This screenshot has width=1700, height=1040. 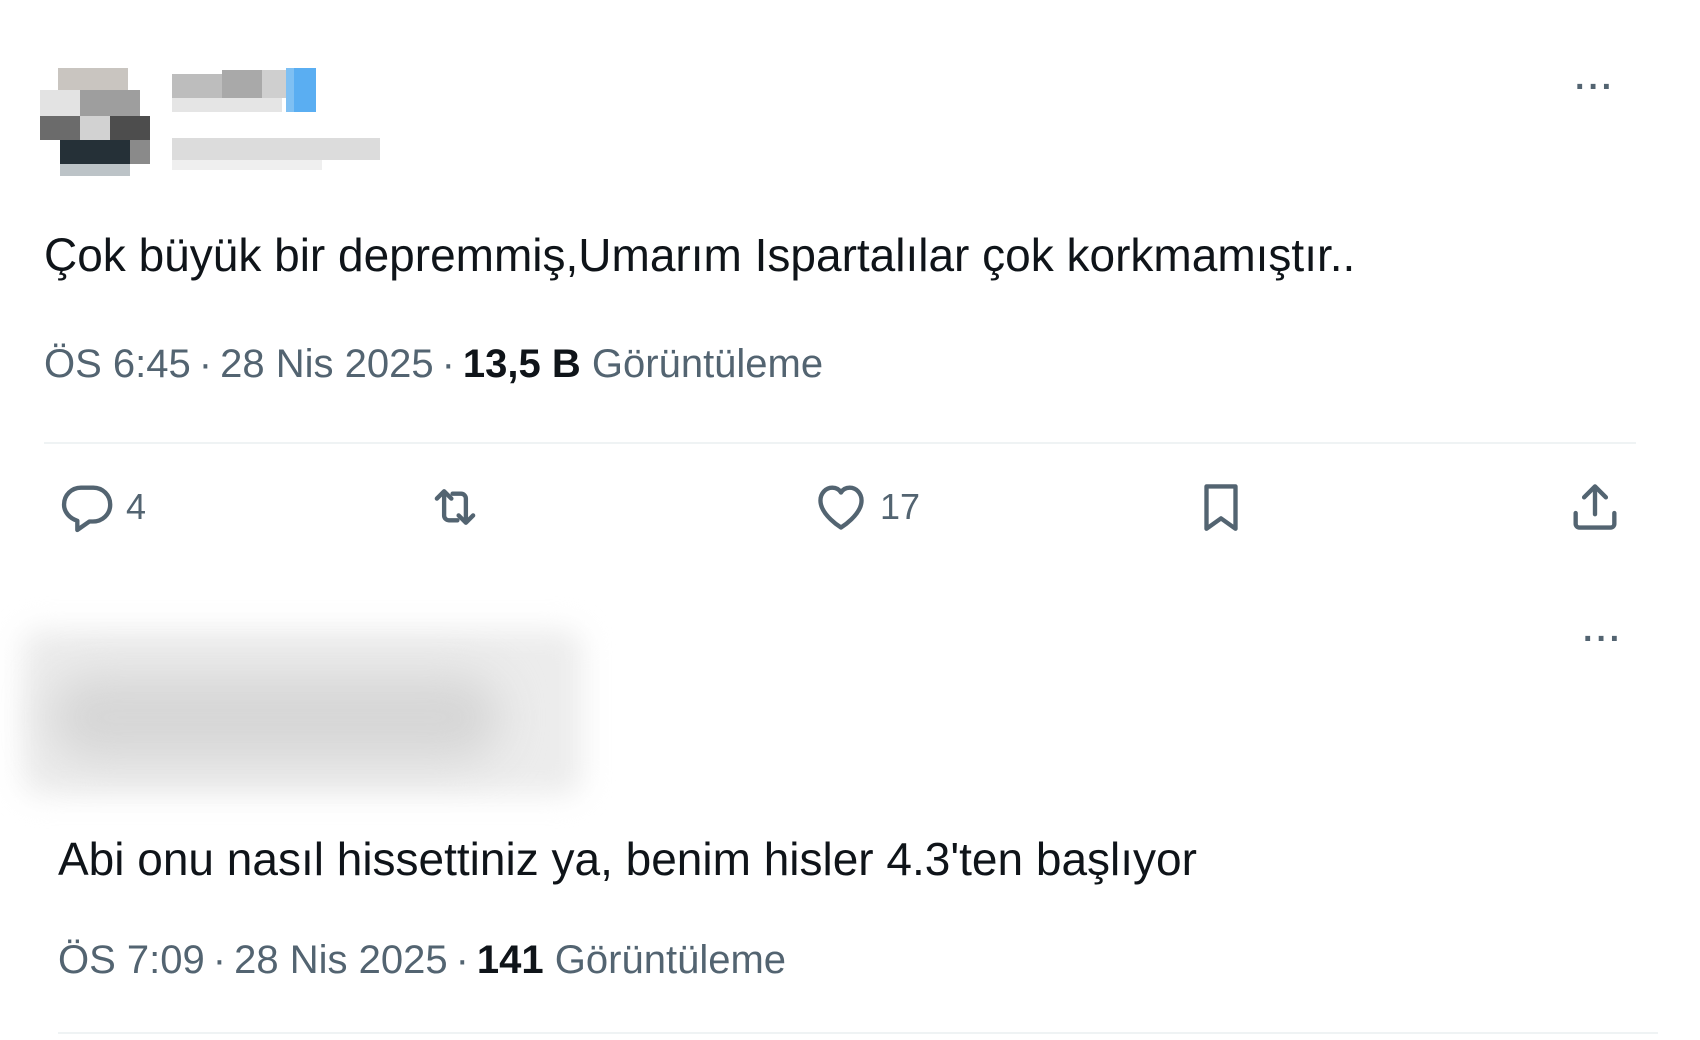 What do you see at coordinates (510, 960) in the screenshot?
I see `views-count: 141` at bounding box center [510, 960].